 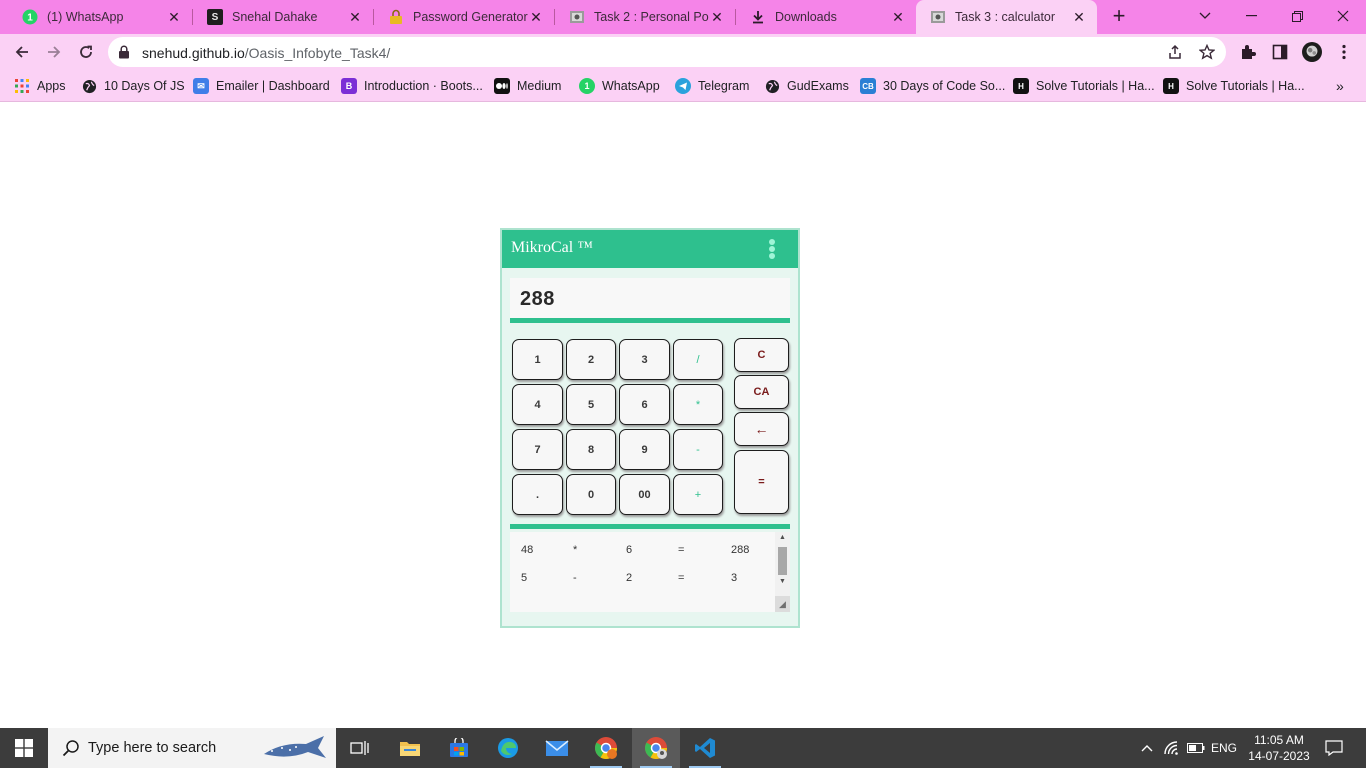 What do you see at coordinates (524, 578) in the screenshot?
I see `history-operand-a: 5` at bounding box center [524, 578].